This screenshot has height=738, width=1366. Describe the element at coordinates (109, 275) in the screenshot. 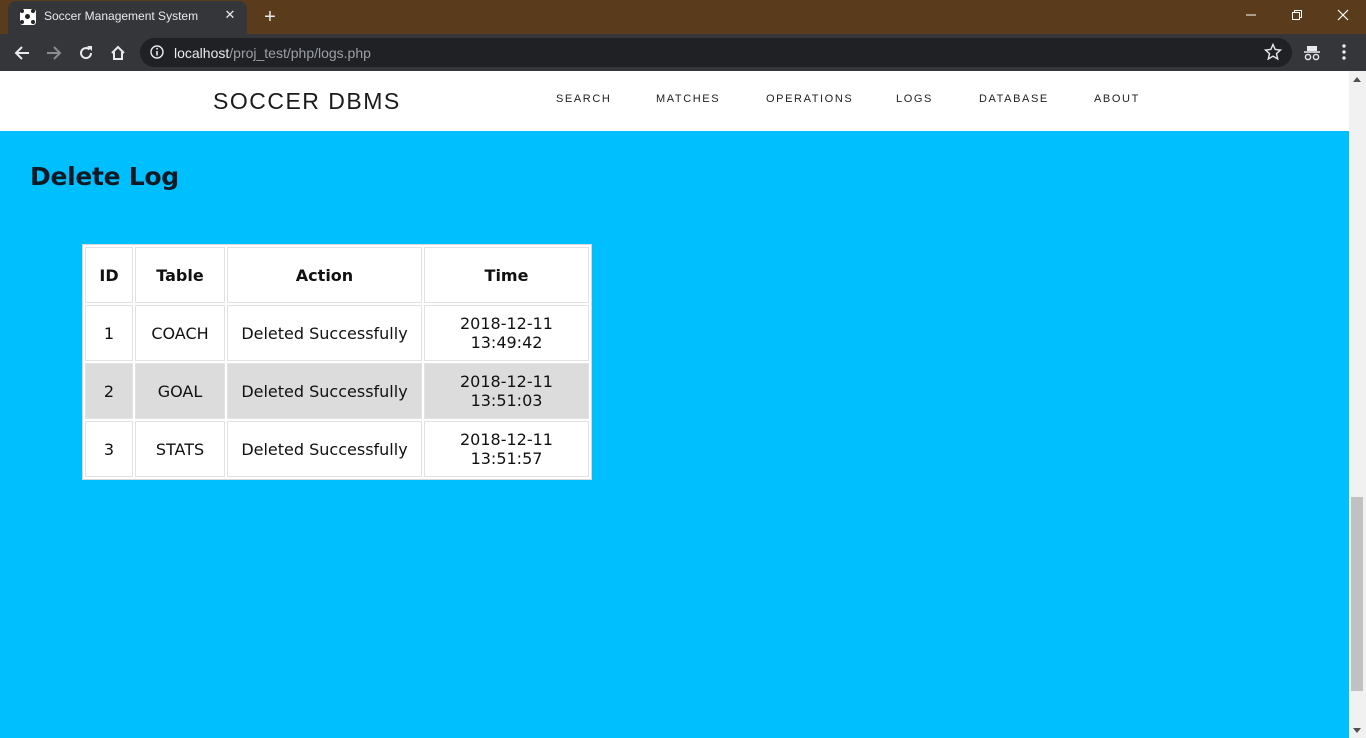

I see `column-header-id: ID` at that location.